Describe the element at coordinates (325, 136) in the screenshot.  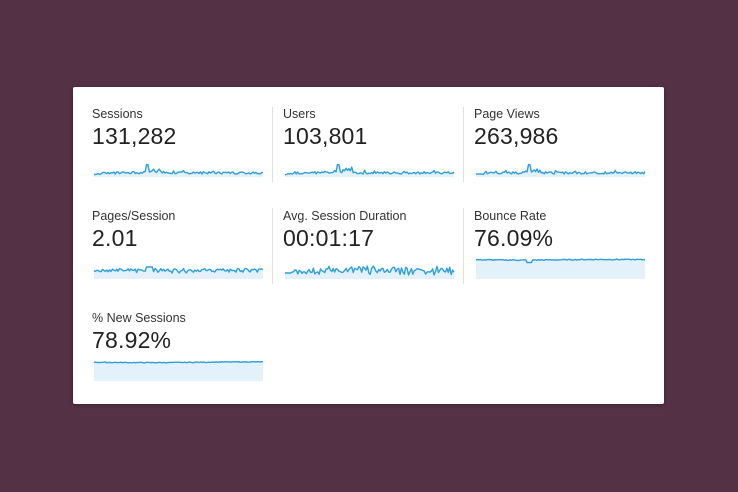
I see `metric-value: 103,801` at that location.